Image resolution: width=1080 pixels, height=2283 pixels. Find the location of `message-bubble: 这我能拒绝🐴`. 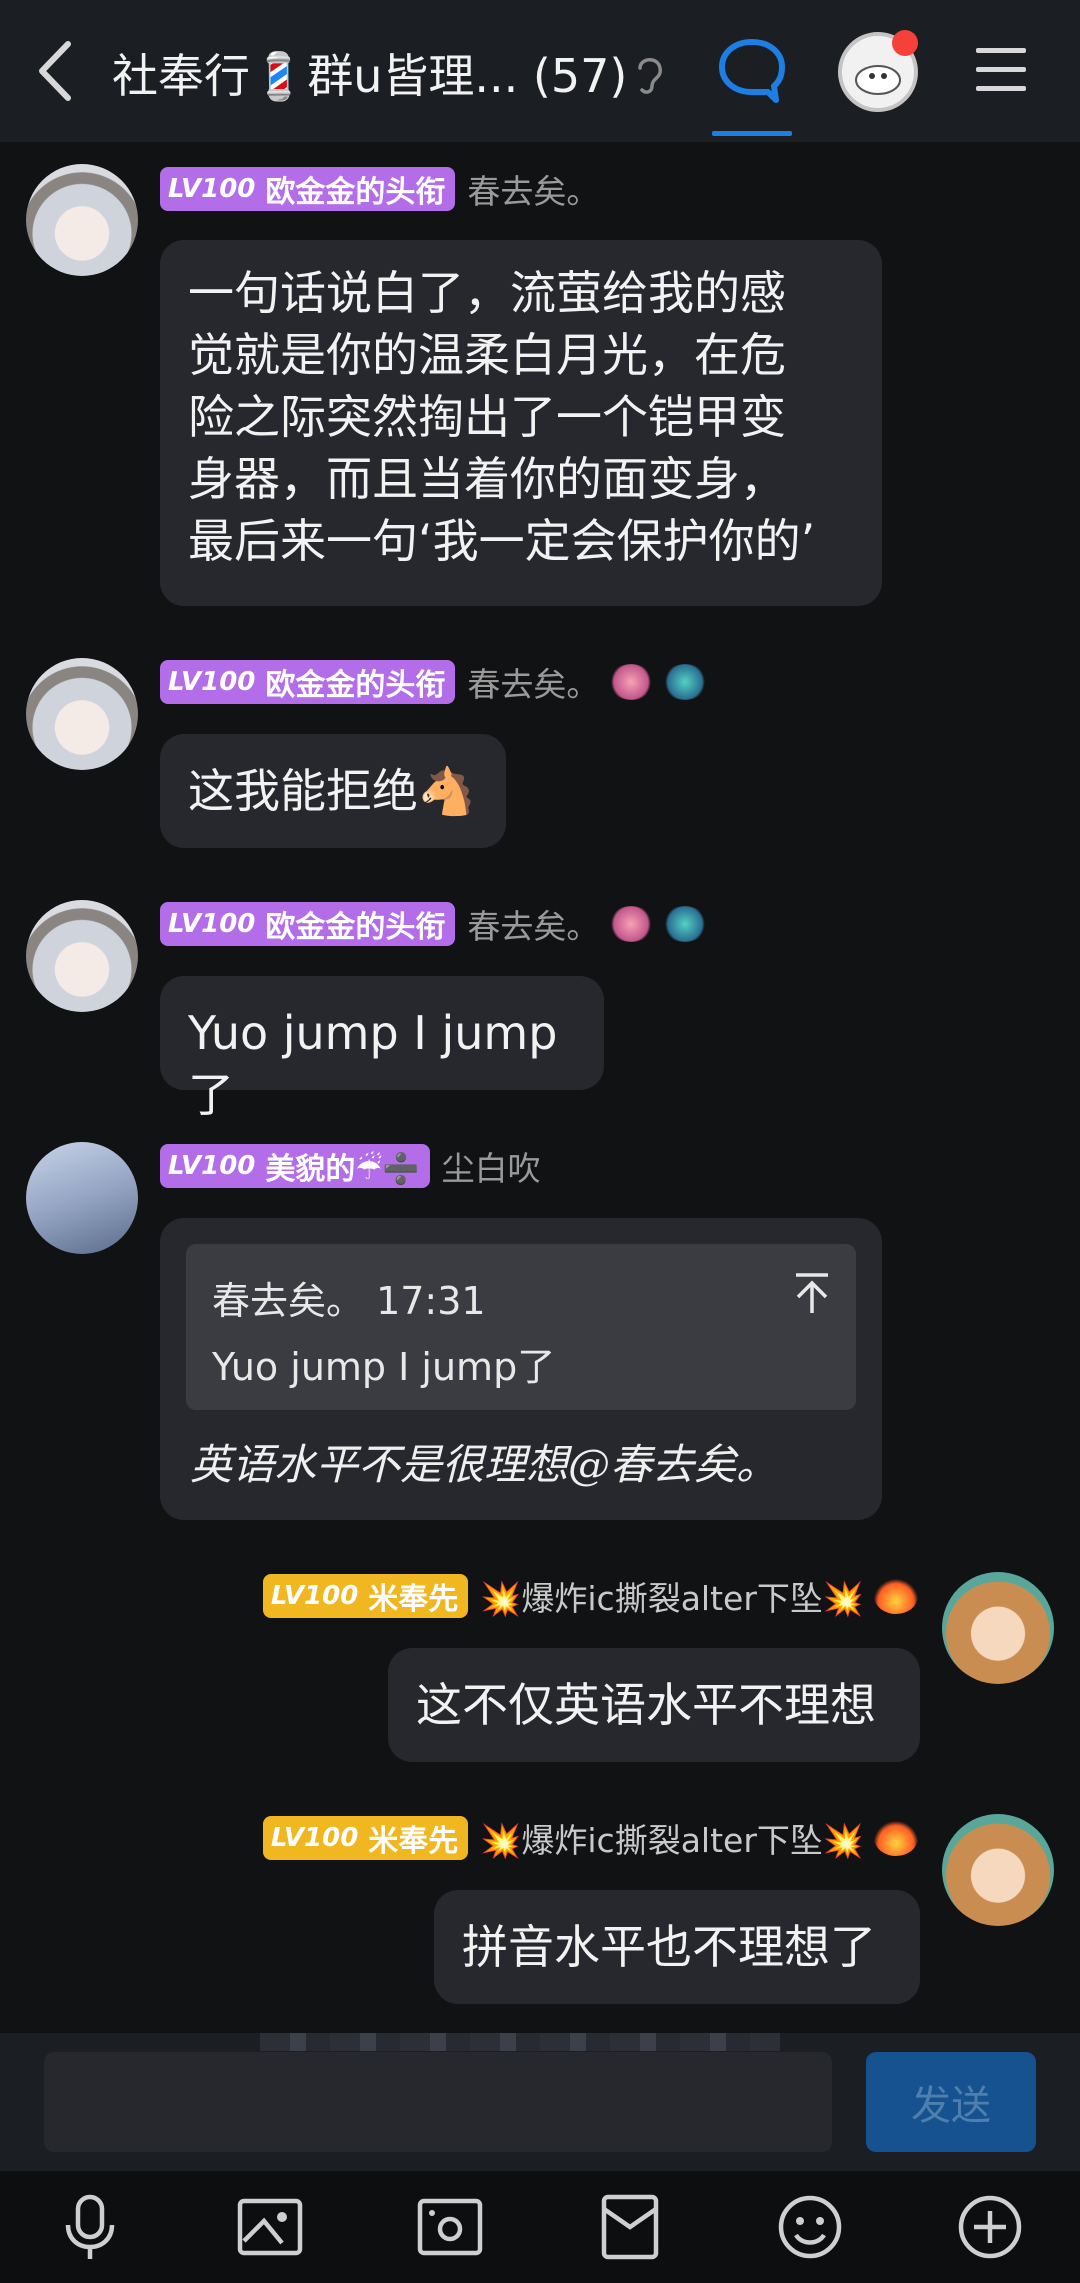

message-bubble: 这我能拒绝🐴 is located at coordinates (333, 791).